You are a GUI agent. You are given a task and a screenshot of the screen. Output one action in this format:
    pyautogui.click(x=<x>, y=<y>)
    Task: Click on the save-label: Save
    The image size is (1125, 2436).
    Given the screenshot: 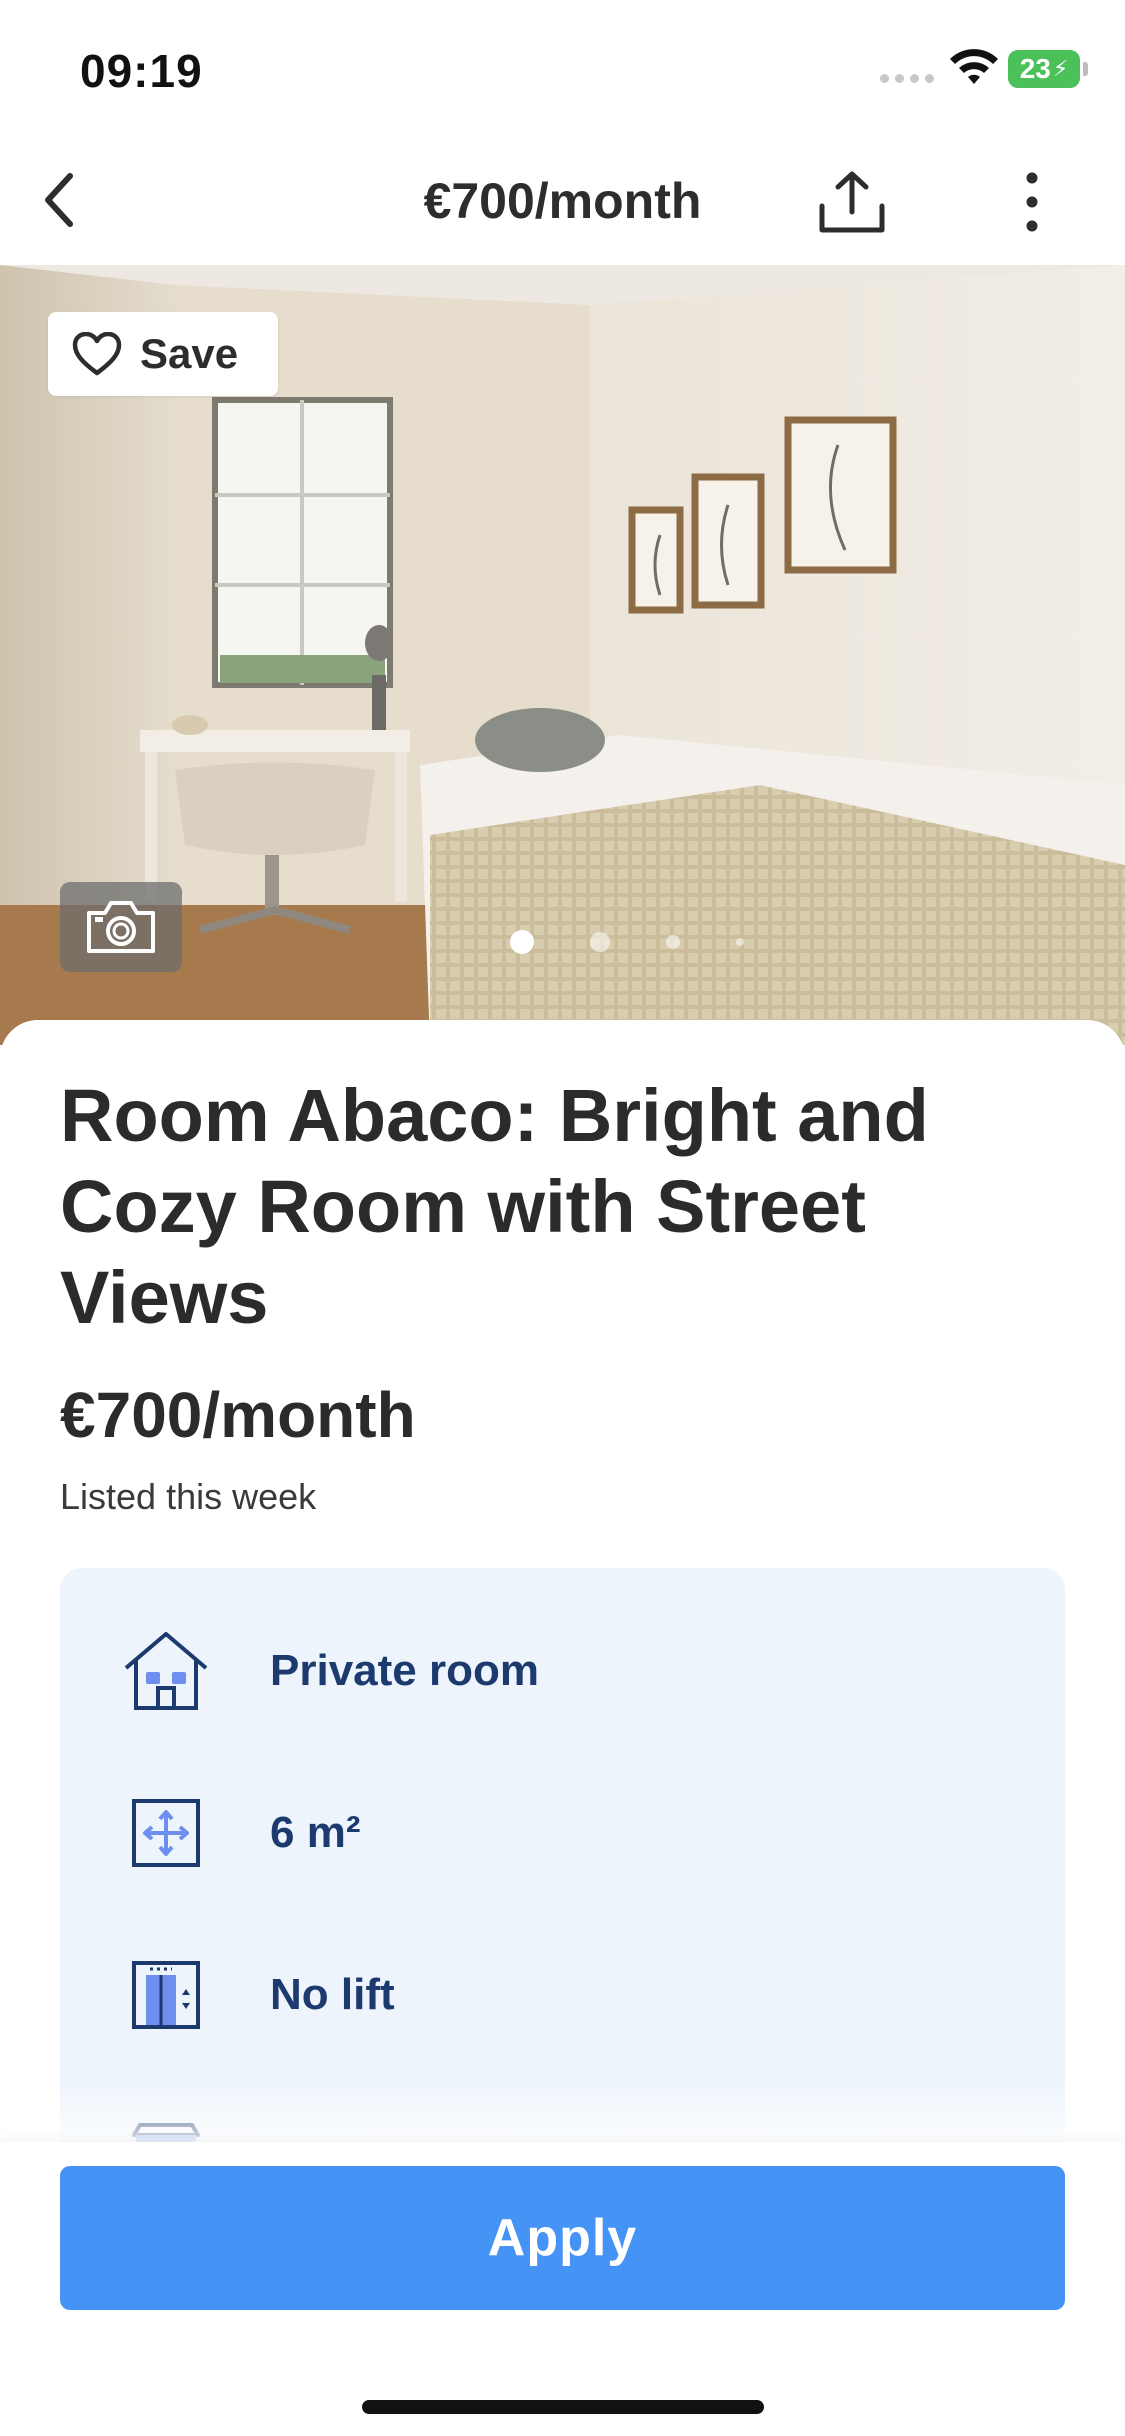 What is the action you would take?
    pyautogui.click(x=189, y=353)
    